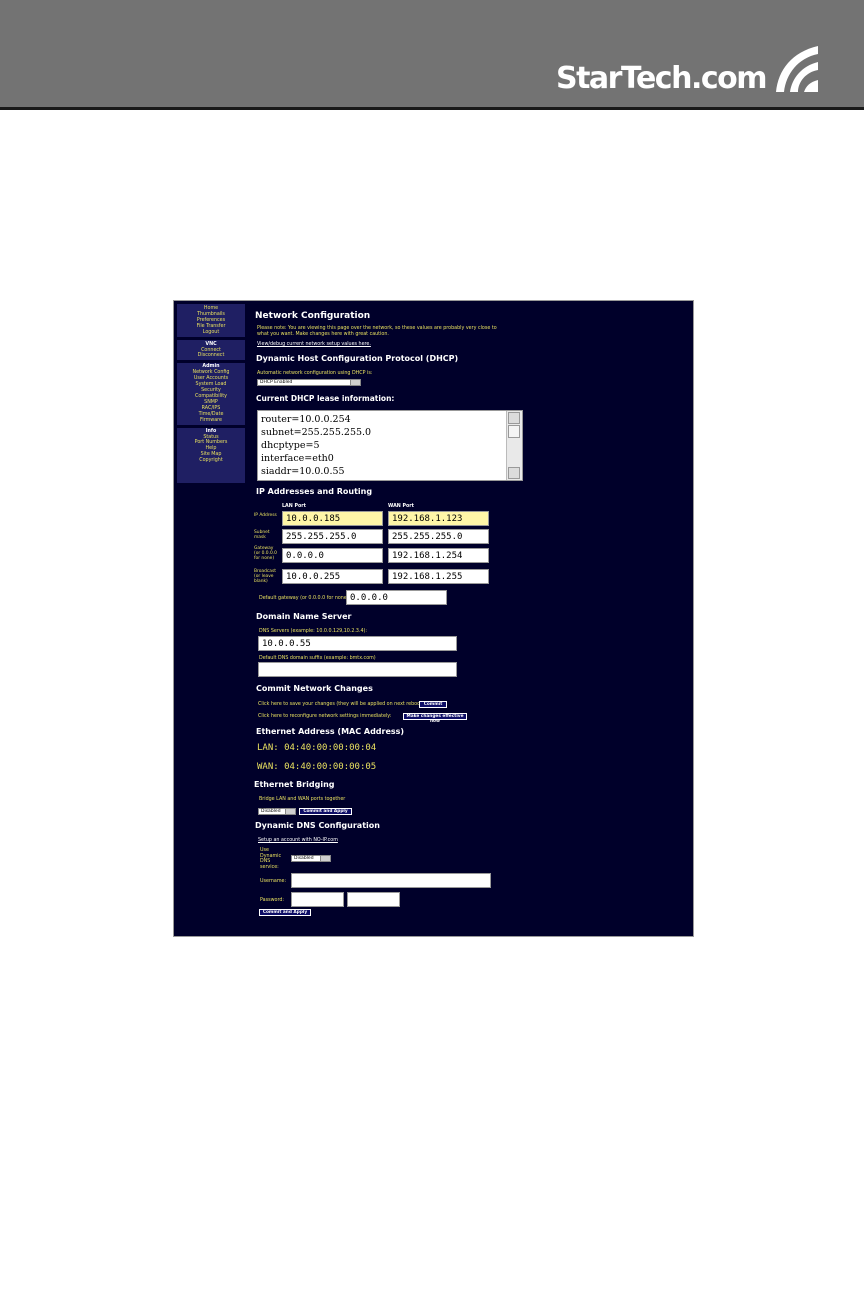  What do you see at coordinates (432, 108) in the screenshot?
I see `header-divider` at bounding box center [432, 108].